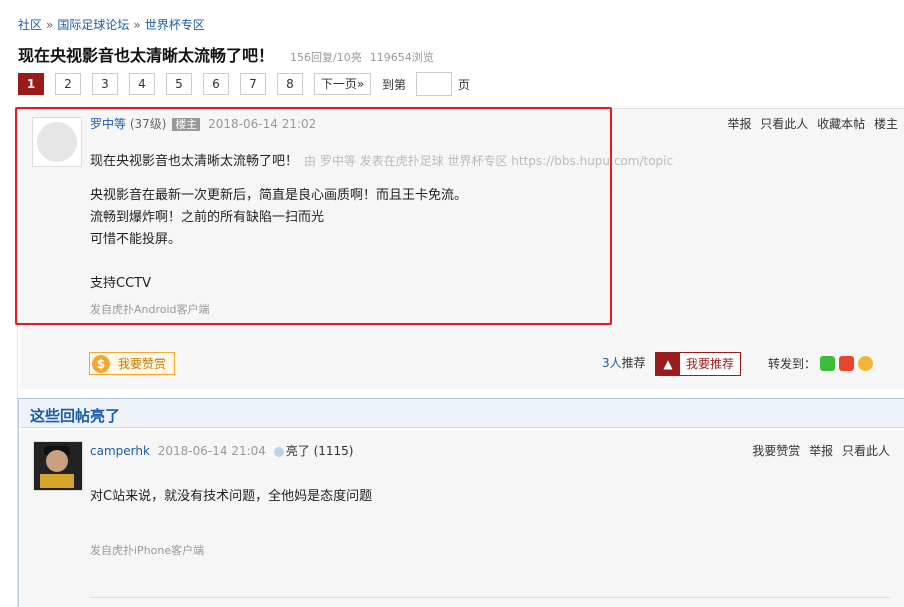  I want to click on page-1: 1, so click(31, 84).